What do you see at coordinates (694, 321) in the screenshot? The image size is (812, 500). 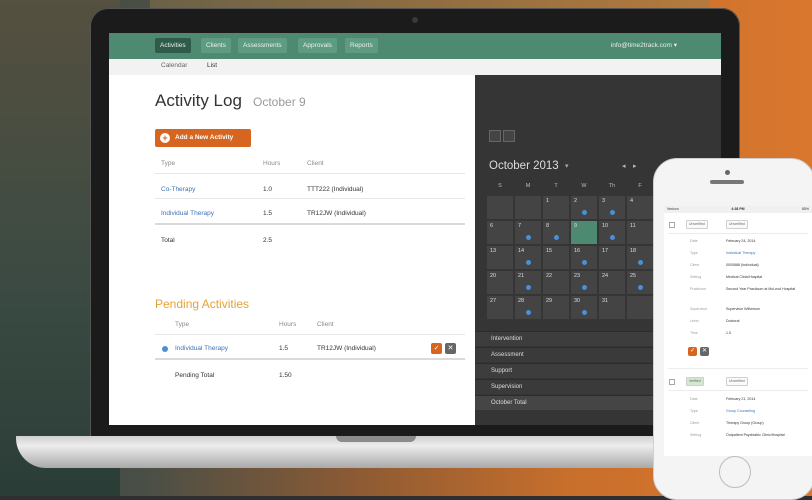 I see `field-label: Level` at bounding box center [694, 321].